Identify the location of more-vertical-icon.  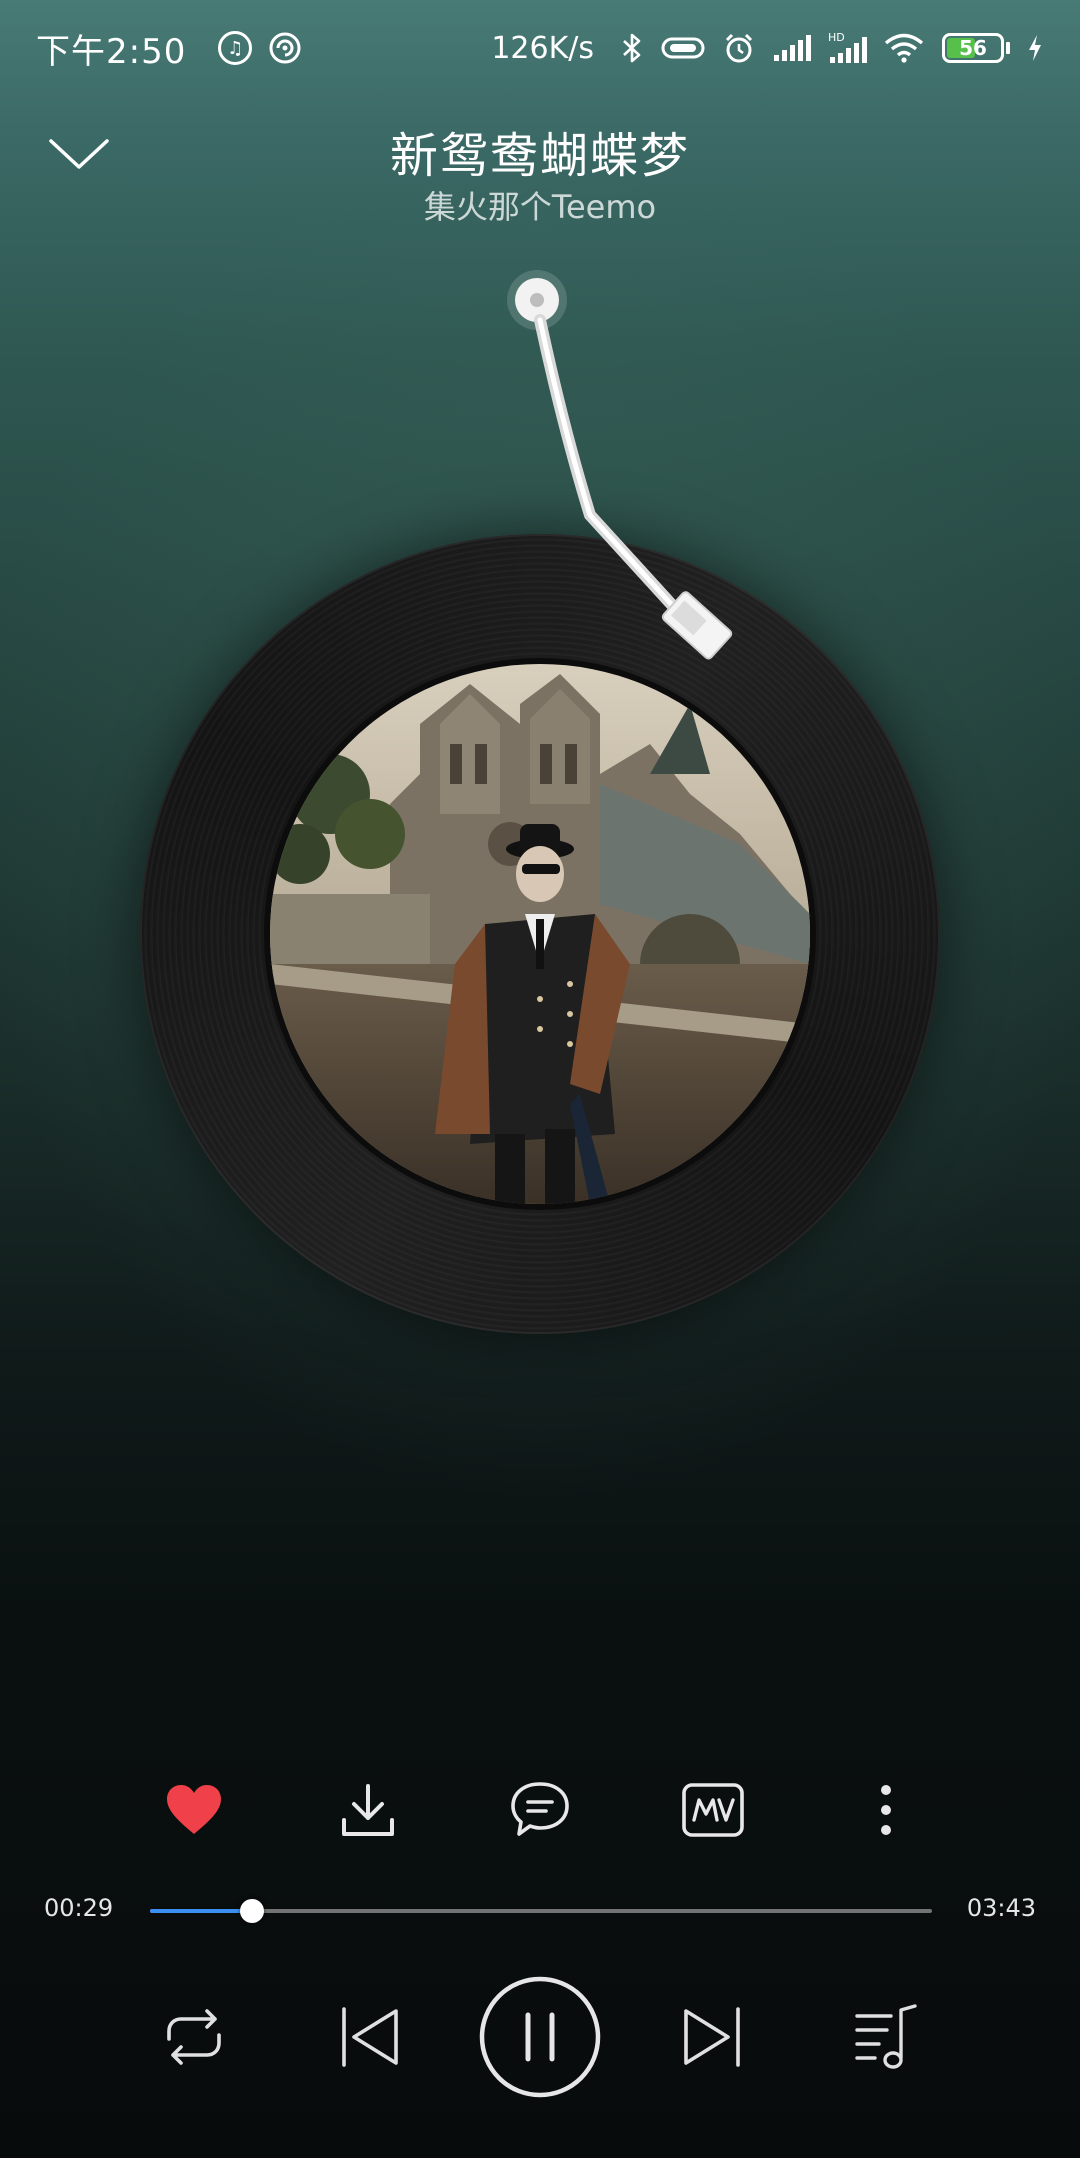
(886, 1810).